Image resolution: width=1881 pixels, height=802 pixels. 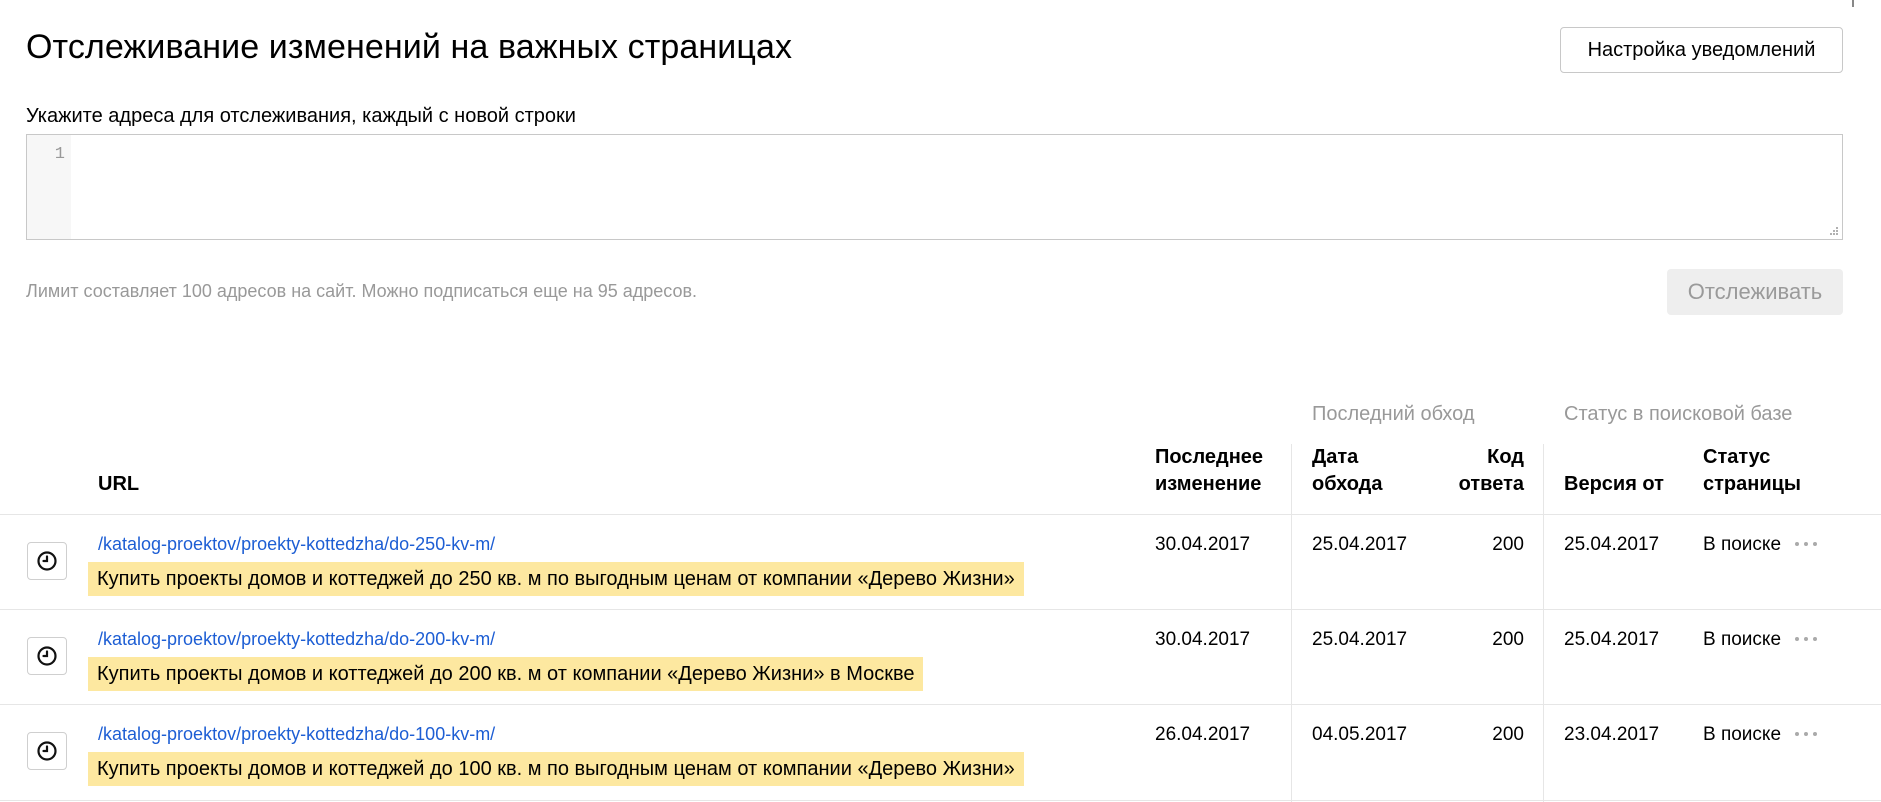 I want to click on scroll-edge-marker, so click(x=1853, y=3).